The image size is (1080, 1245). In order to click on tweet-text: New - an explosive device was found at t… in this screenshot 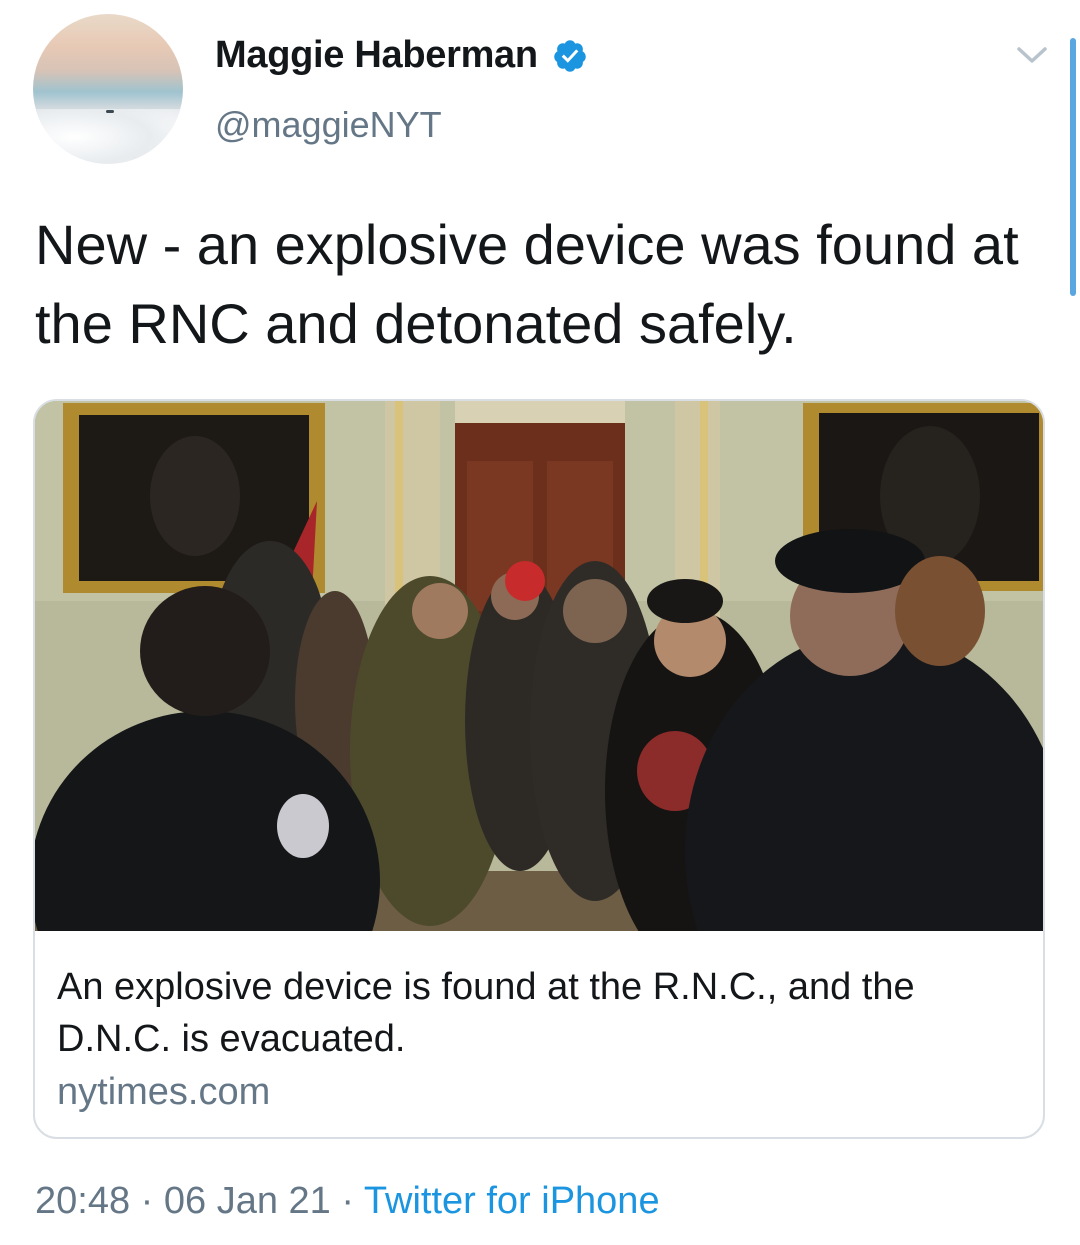, I will do `click(527, 284)`.